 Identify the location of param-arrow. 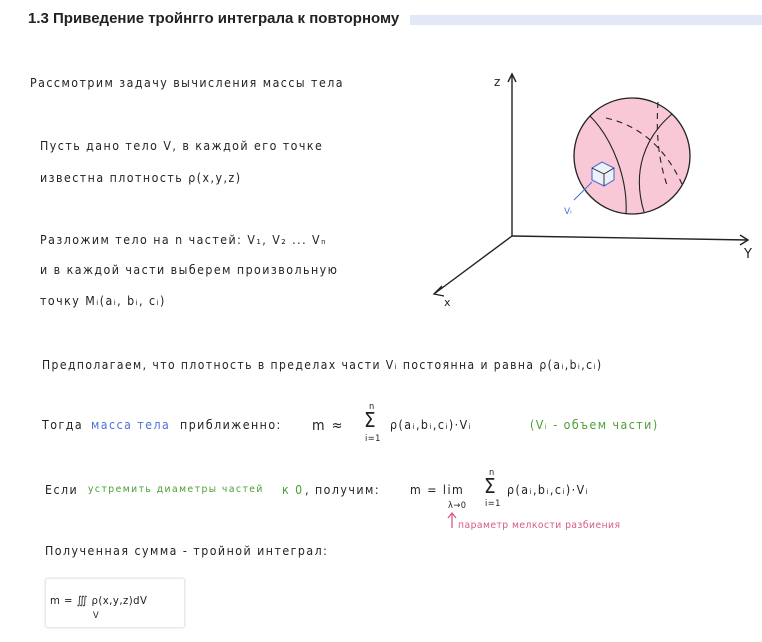
(452, 519).